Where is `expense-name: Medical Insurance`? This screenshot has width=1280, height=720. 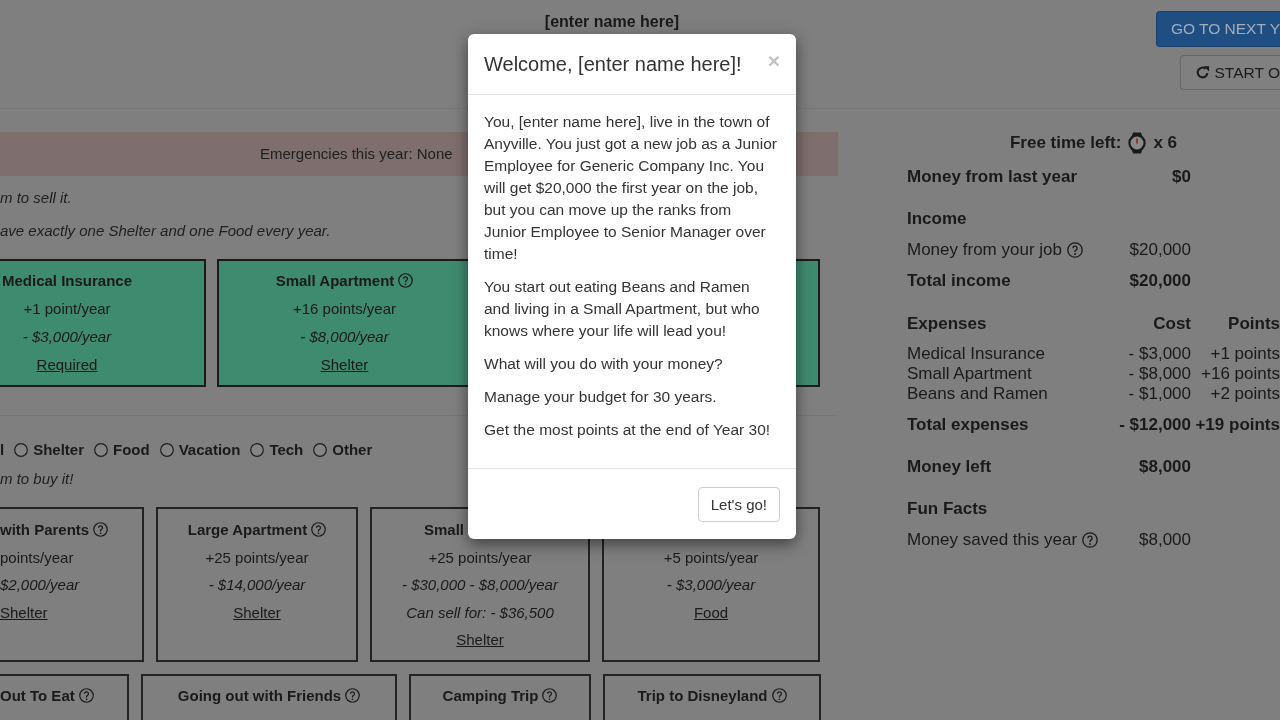 expense-name: Medical Insurance is located at coordinates (976, 354).